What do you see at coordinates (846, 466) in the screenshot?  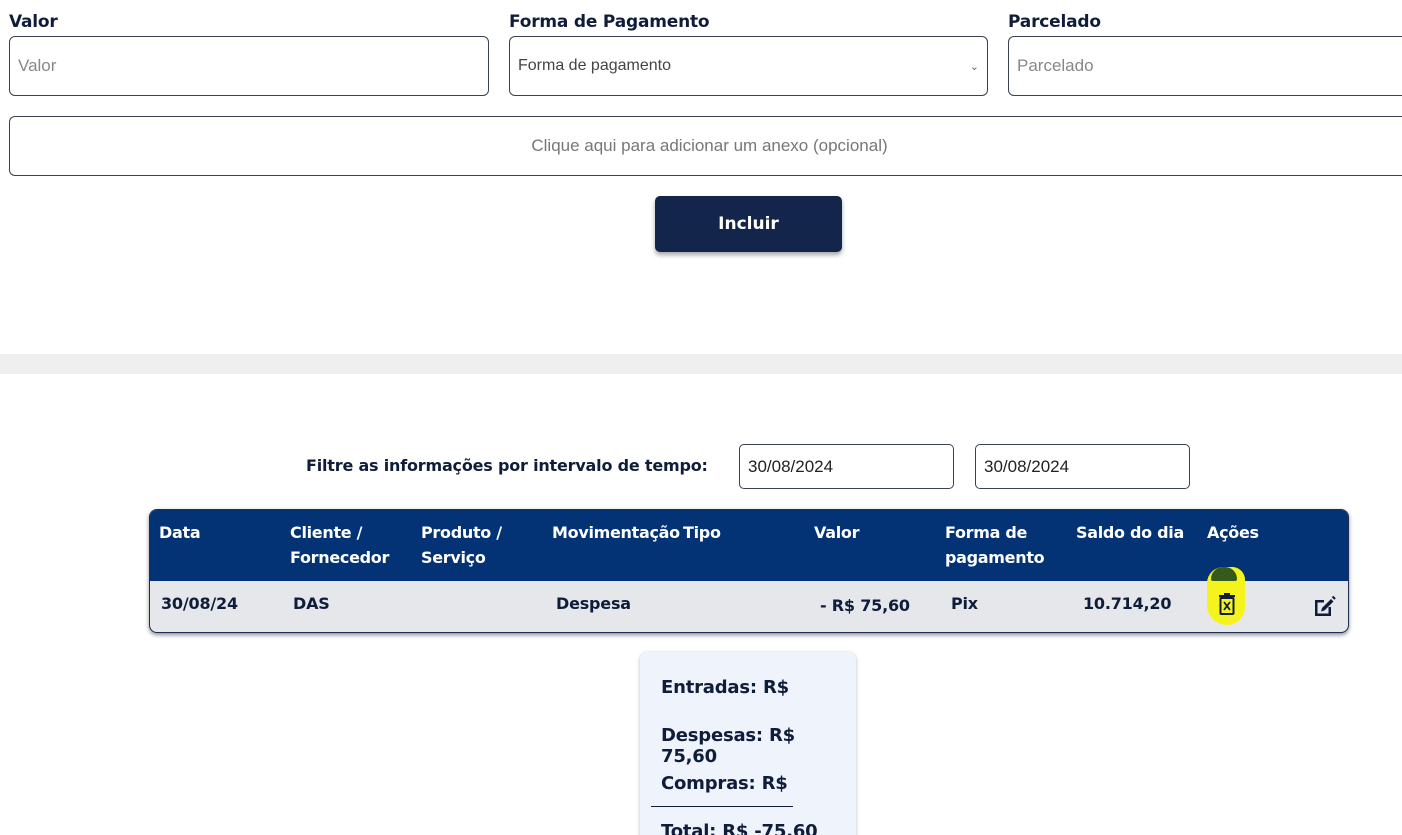 I see `start-date-input: 30/08/2024` at bounding box center [846, 466].